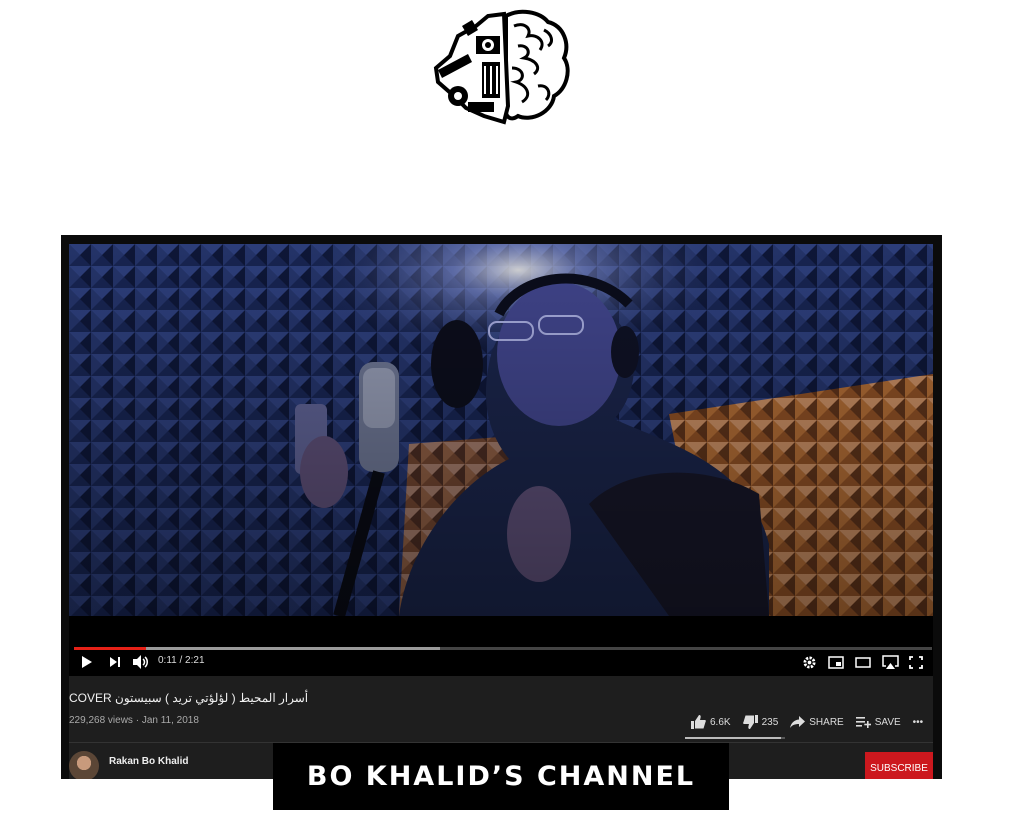 This screenshot has width=1030, height=818. What do you see at coordinates (918, 722) in the screenshot?
I see `more-icon: •••` at bounding box center [918, 722].